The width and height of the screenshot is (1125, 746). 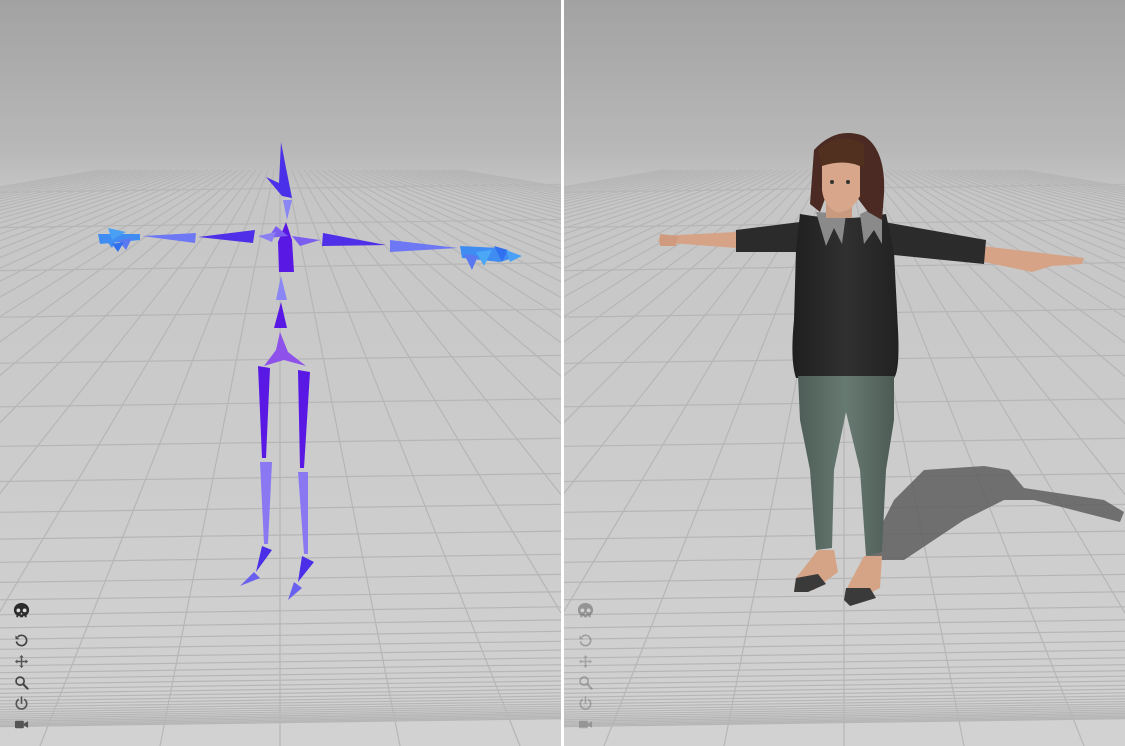 I want to click on torso-shirt, so click(x=845, y=296).